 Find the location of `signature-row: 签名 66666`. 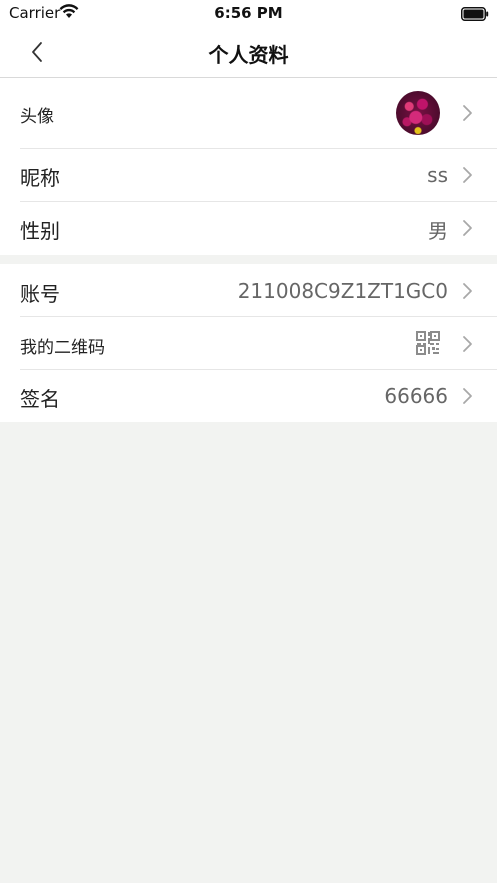

signature-row: 签名 66666 is located at coordinates (248, 396).